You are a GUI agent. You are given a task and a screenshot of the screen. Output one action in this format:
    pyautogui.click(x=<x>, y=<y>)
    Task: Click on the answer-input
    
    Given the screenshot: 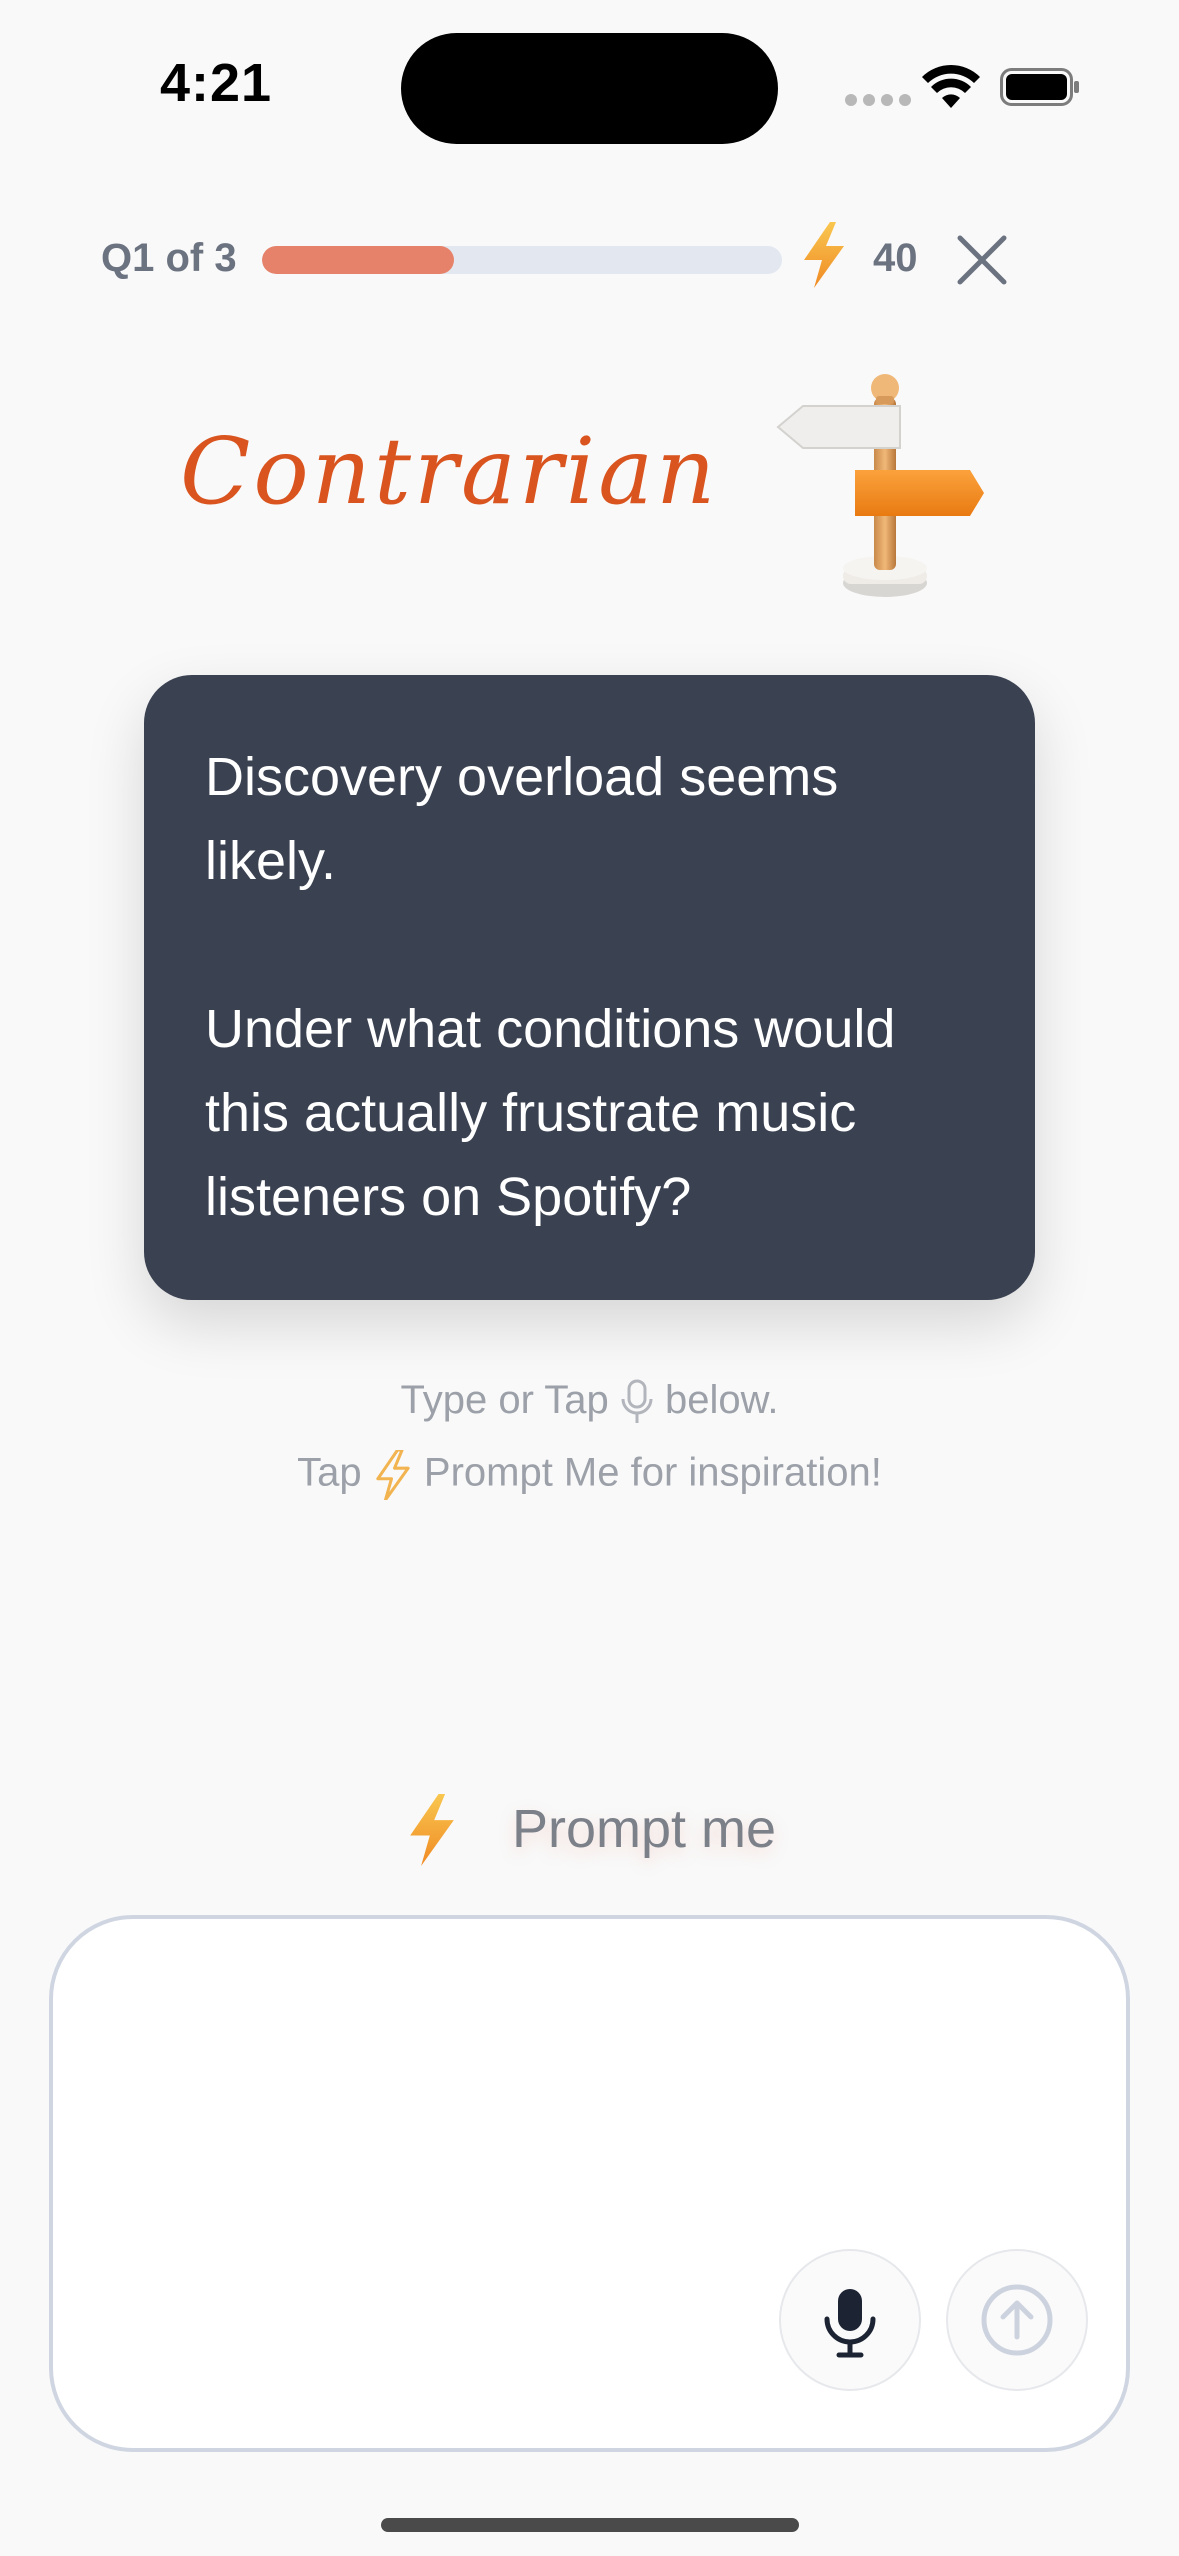 What is the action you would take?
    pyautogui.click(x=465, y=2111)
    